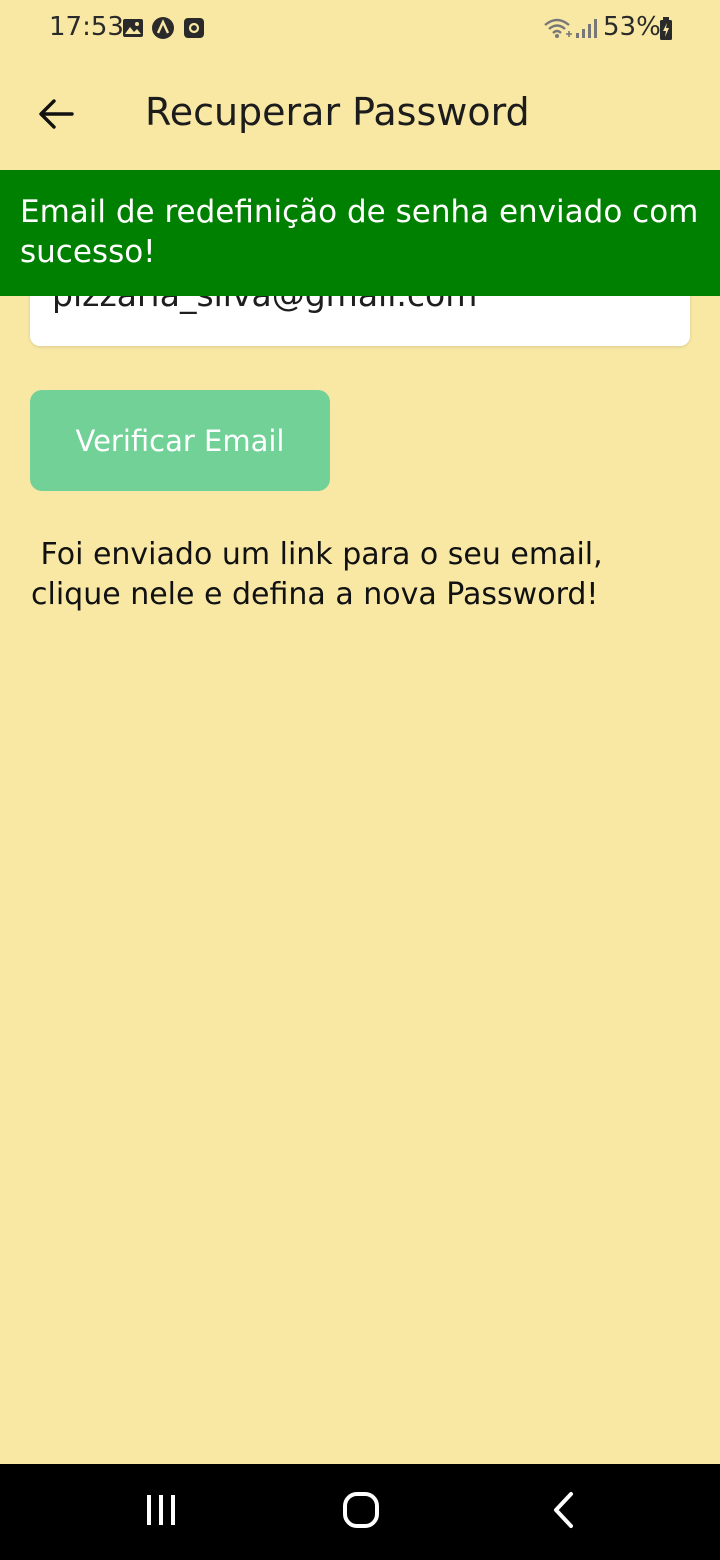 Image resolution: width=720 pixels, height=1560 pixels. I want to click on signal-icon, so click(586, 29).